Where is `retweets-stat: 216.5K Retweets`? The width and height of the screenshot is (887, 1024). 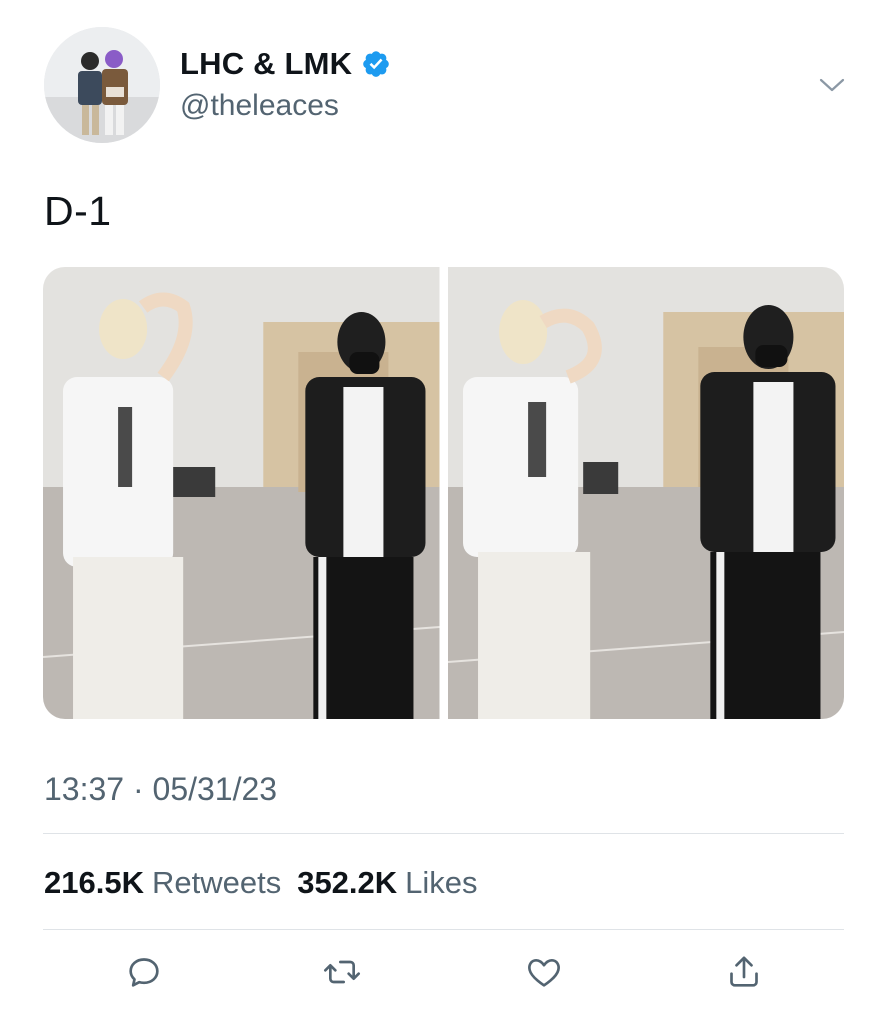 retweets-stat: 216.5K Retweets is located at coordinates (162, 883).